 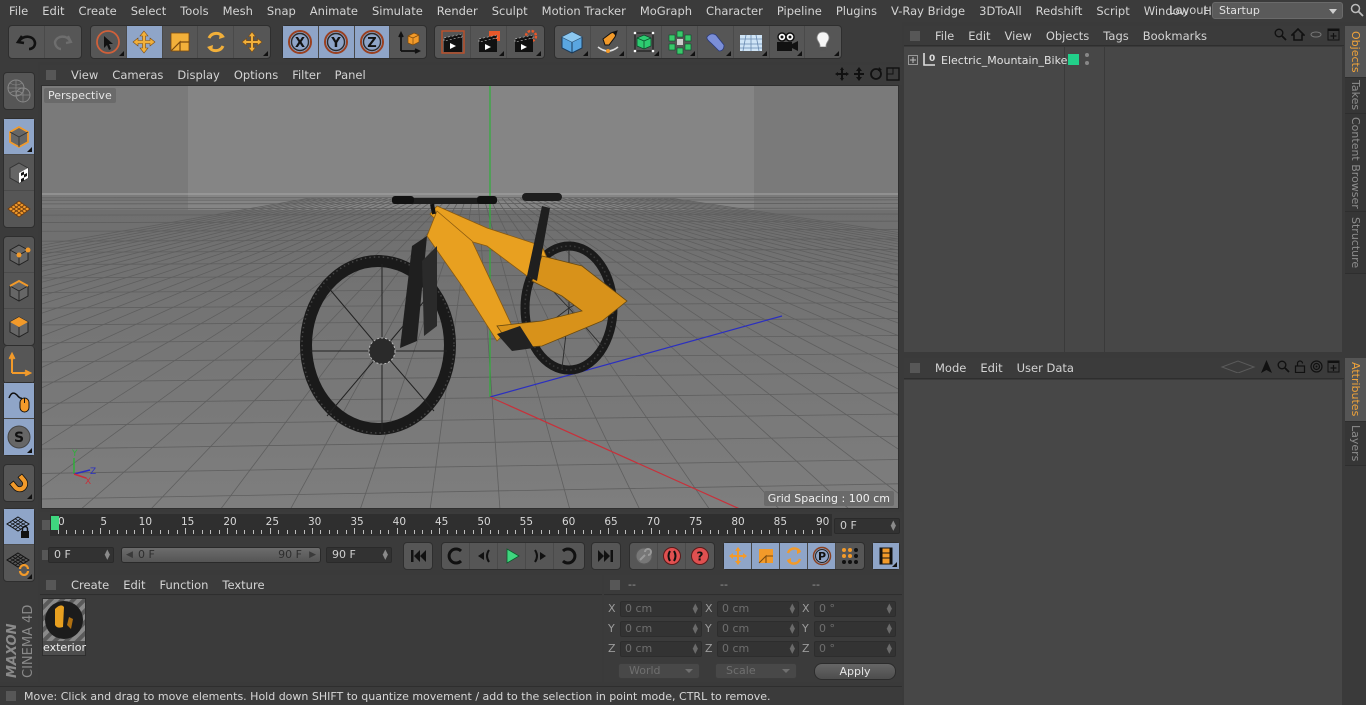 What do you see at coordinates (306, 75) in the screenshot?
I see `viewport-menu-filter: Filter` at bounding box center [306, 75].